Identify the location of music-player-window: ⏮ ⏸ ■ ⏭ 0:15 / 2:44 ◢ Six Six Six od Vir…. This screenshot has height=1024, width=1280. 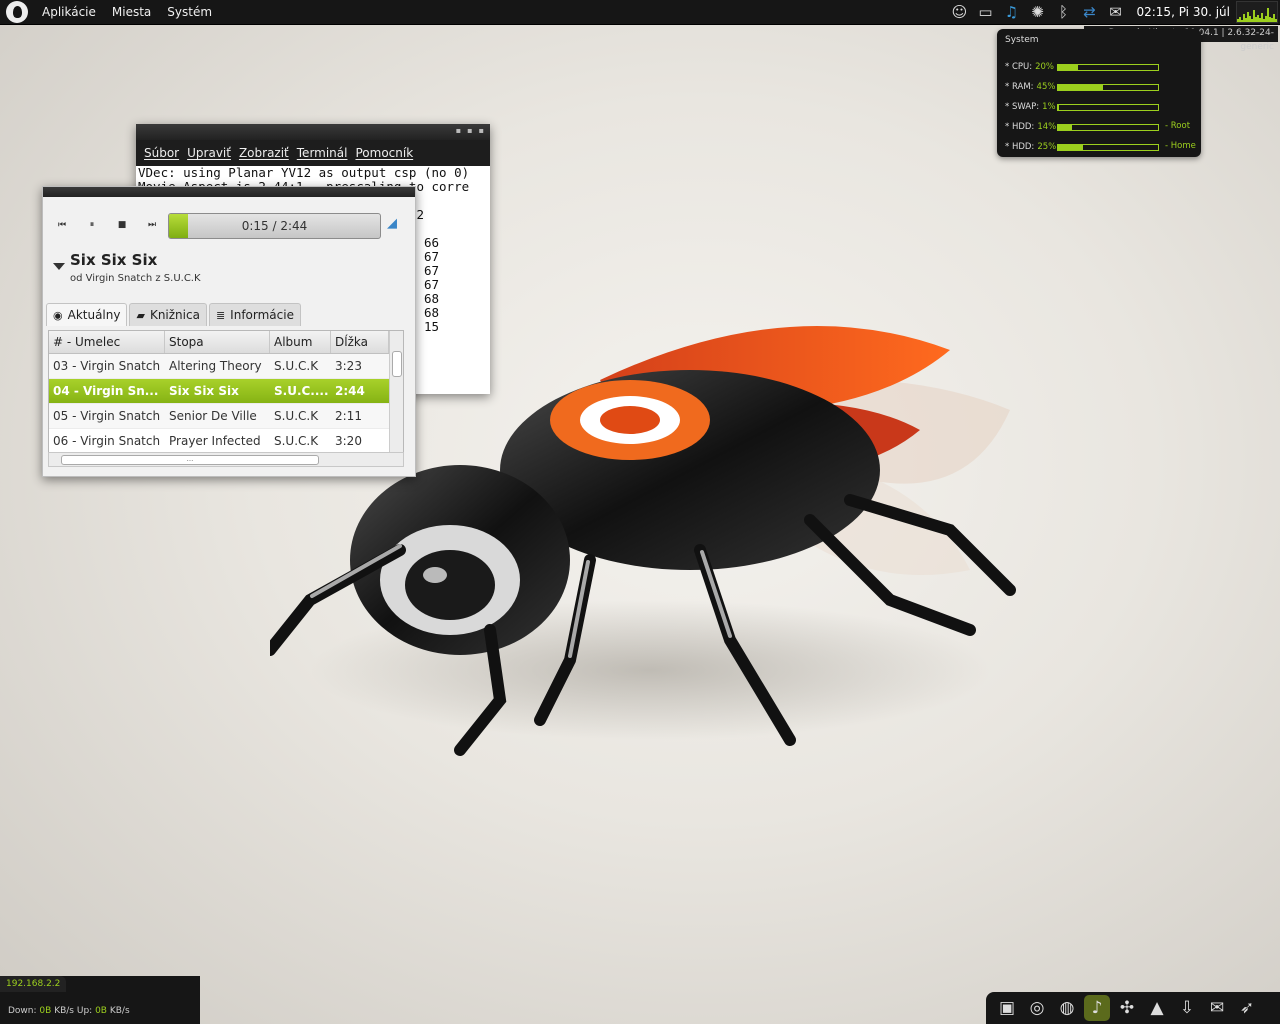
(229, 331).